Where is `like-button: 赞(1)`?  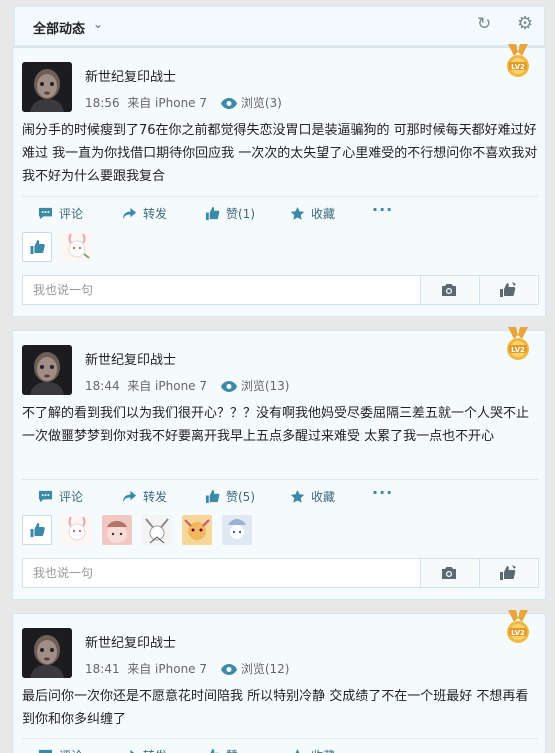
like-button: 赞(1) is located at coordinates (230, 213).